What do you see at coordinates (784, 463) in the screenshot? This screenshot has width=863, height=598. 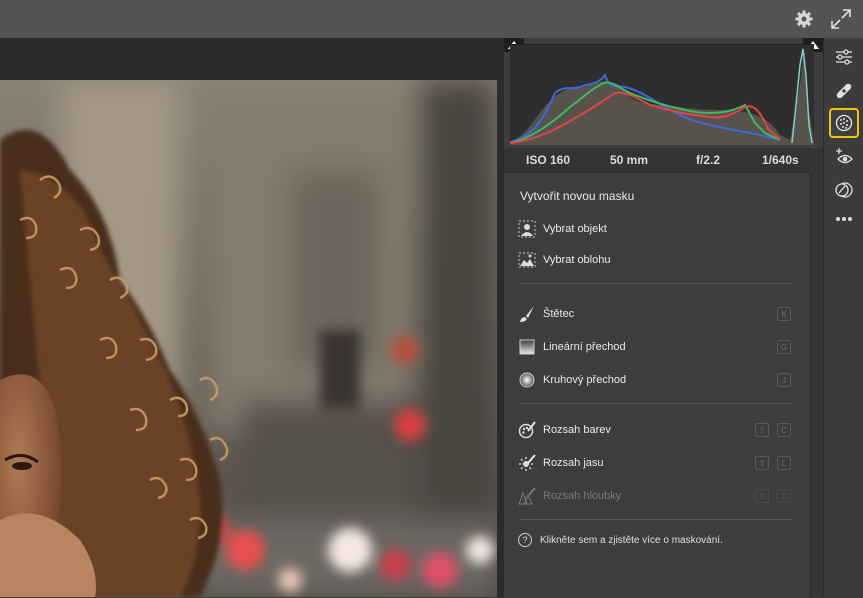 I see `shortcut-key: L` at bounding box center [784, 463].